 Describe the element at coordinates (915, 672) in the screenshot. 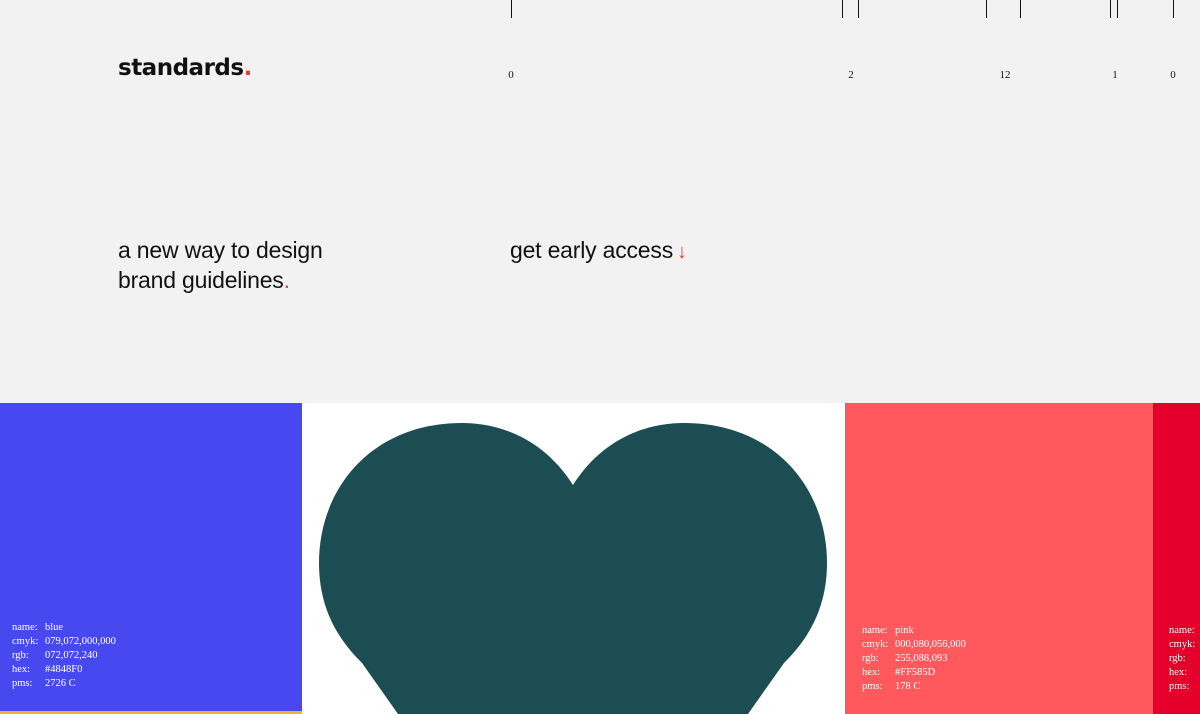

I see `spec-hex: #FF585D` at that location.